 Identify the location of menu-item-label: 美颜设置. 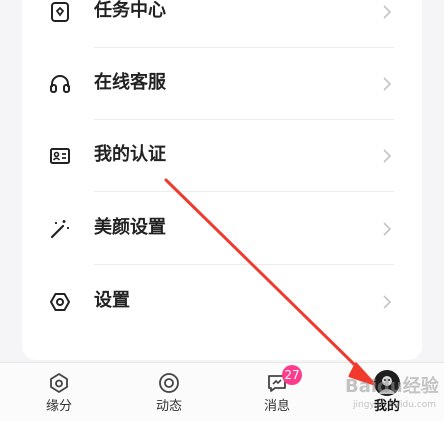
(130, 227).